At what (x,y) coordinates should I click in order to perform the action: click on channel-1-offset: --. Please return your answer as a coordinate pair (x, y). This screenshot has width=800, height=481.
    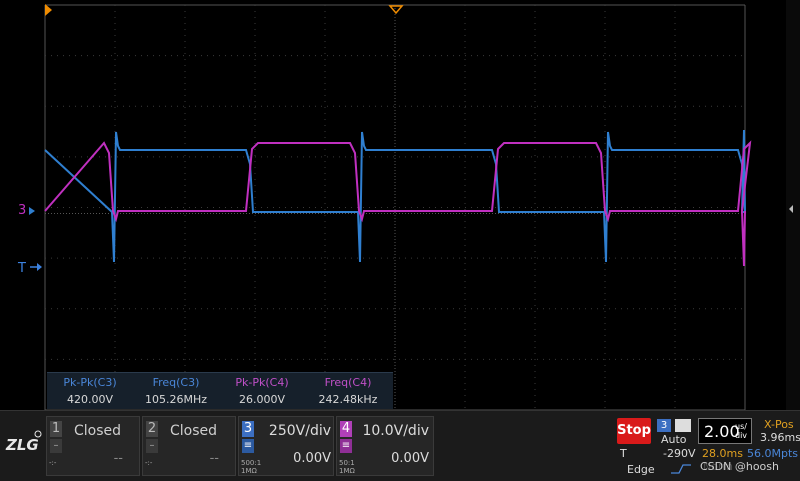
    Looking at the image, I should click on (118, 458).